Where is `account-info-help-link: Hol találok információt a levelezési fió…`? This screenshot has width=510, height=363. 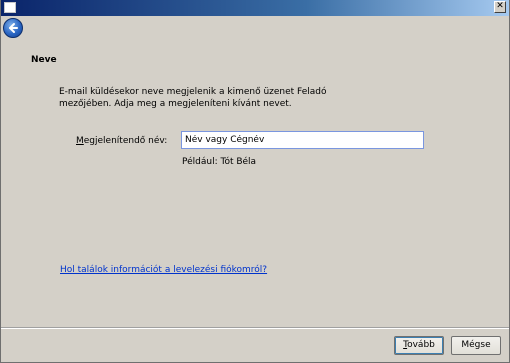
account-info-help-link: Hol találok információt a levelezési fió… is located at coordinates (163, 270).